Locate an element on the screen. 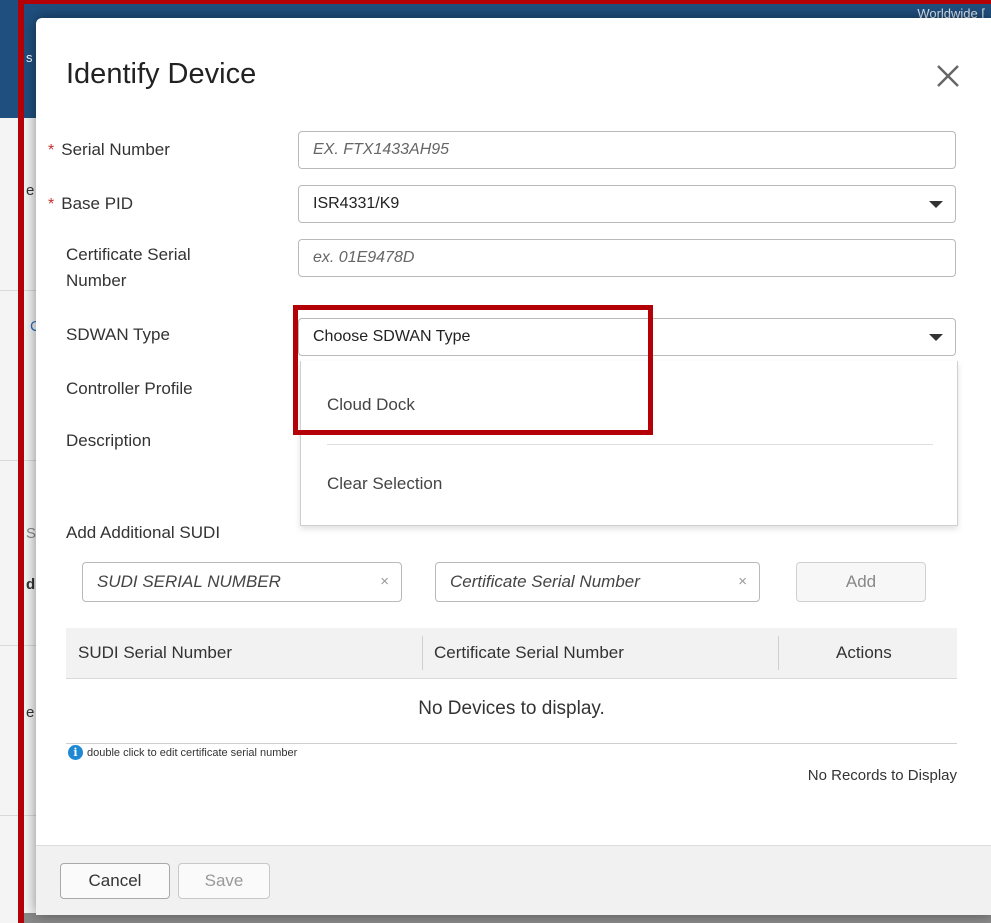 The width and height of the screenshot is (991, 923). column-certificate-serial: Certificate Serial Number is located at coordinates (529, 653).